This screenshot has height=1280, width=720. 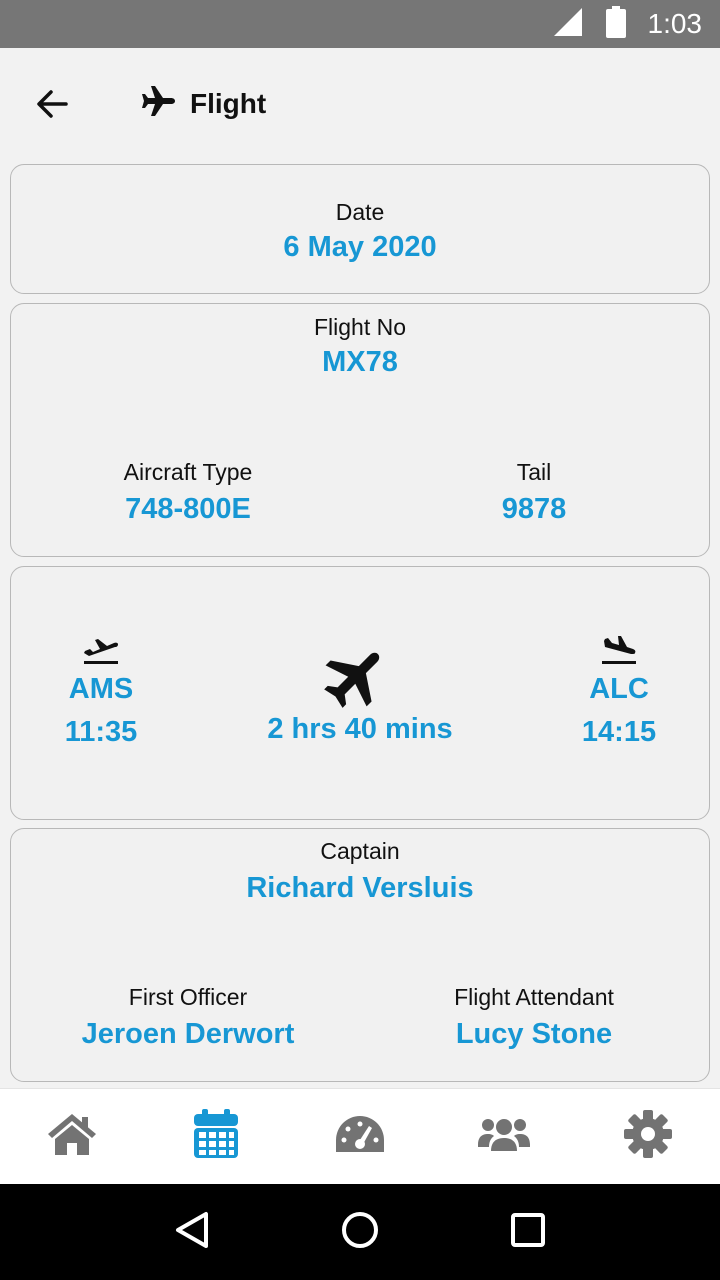 I want to click on battery-icon, so click(x=615, y=24).